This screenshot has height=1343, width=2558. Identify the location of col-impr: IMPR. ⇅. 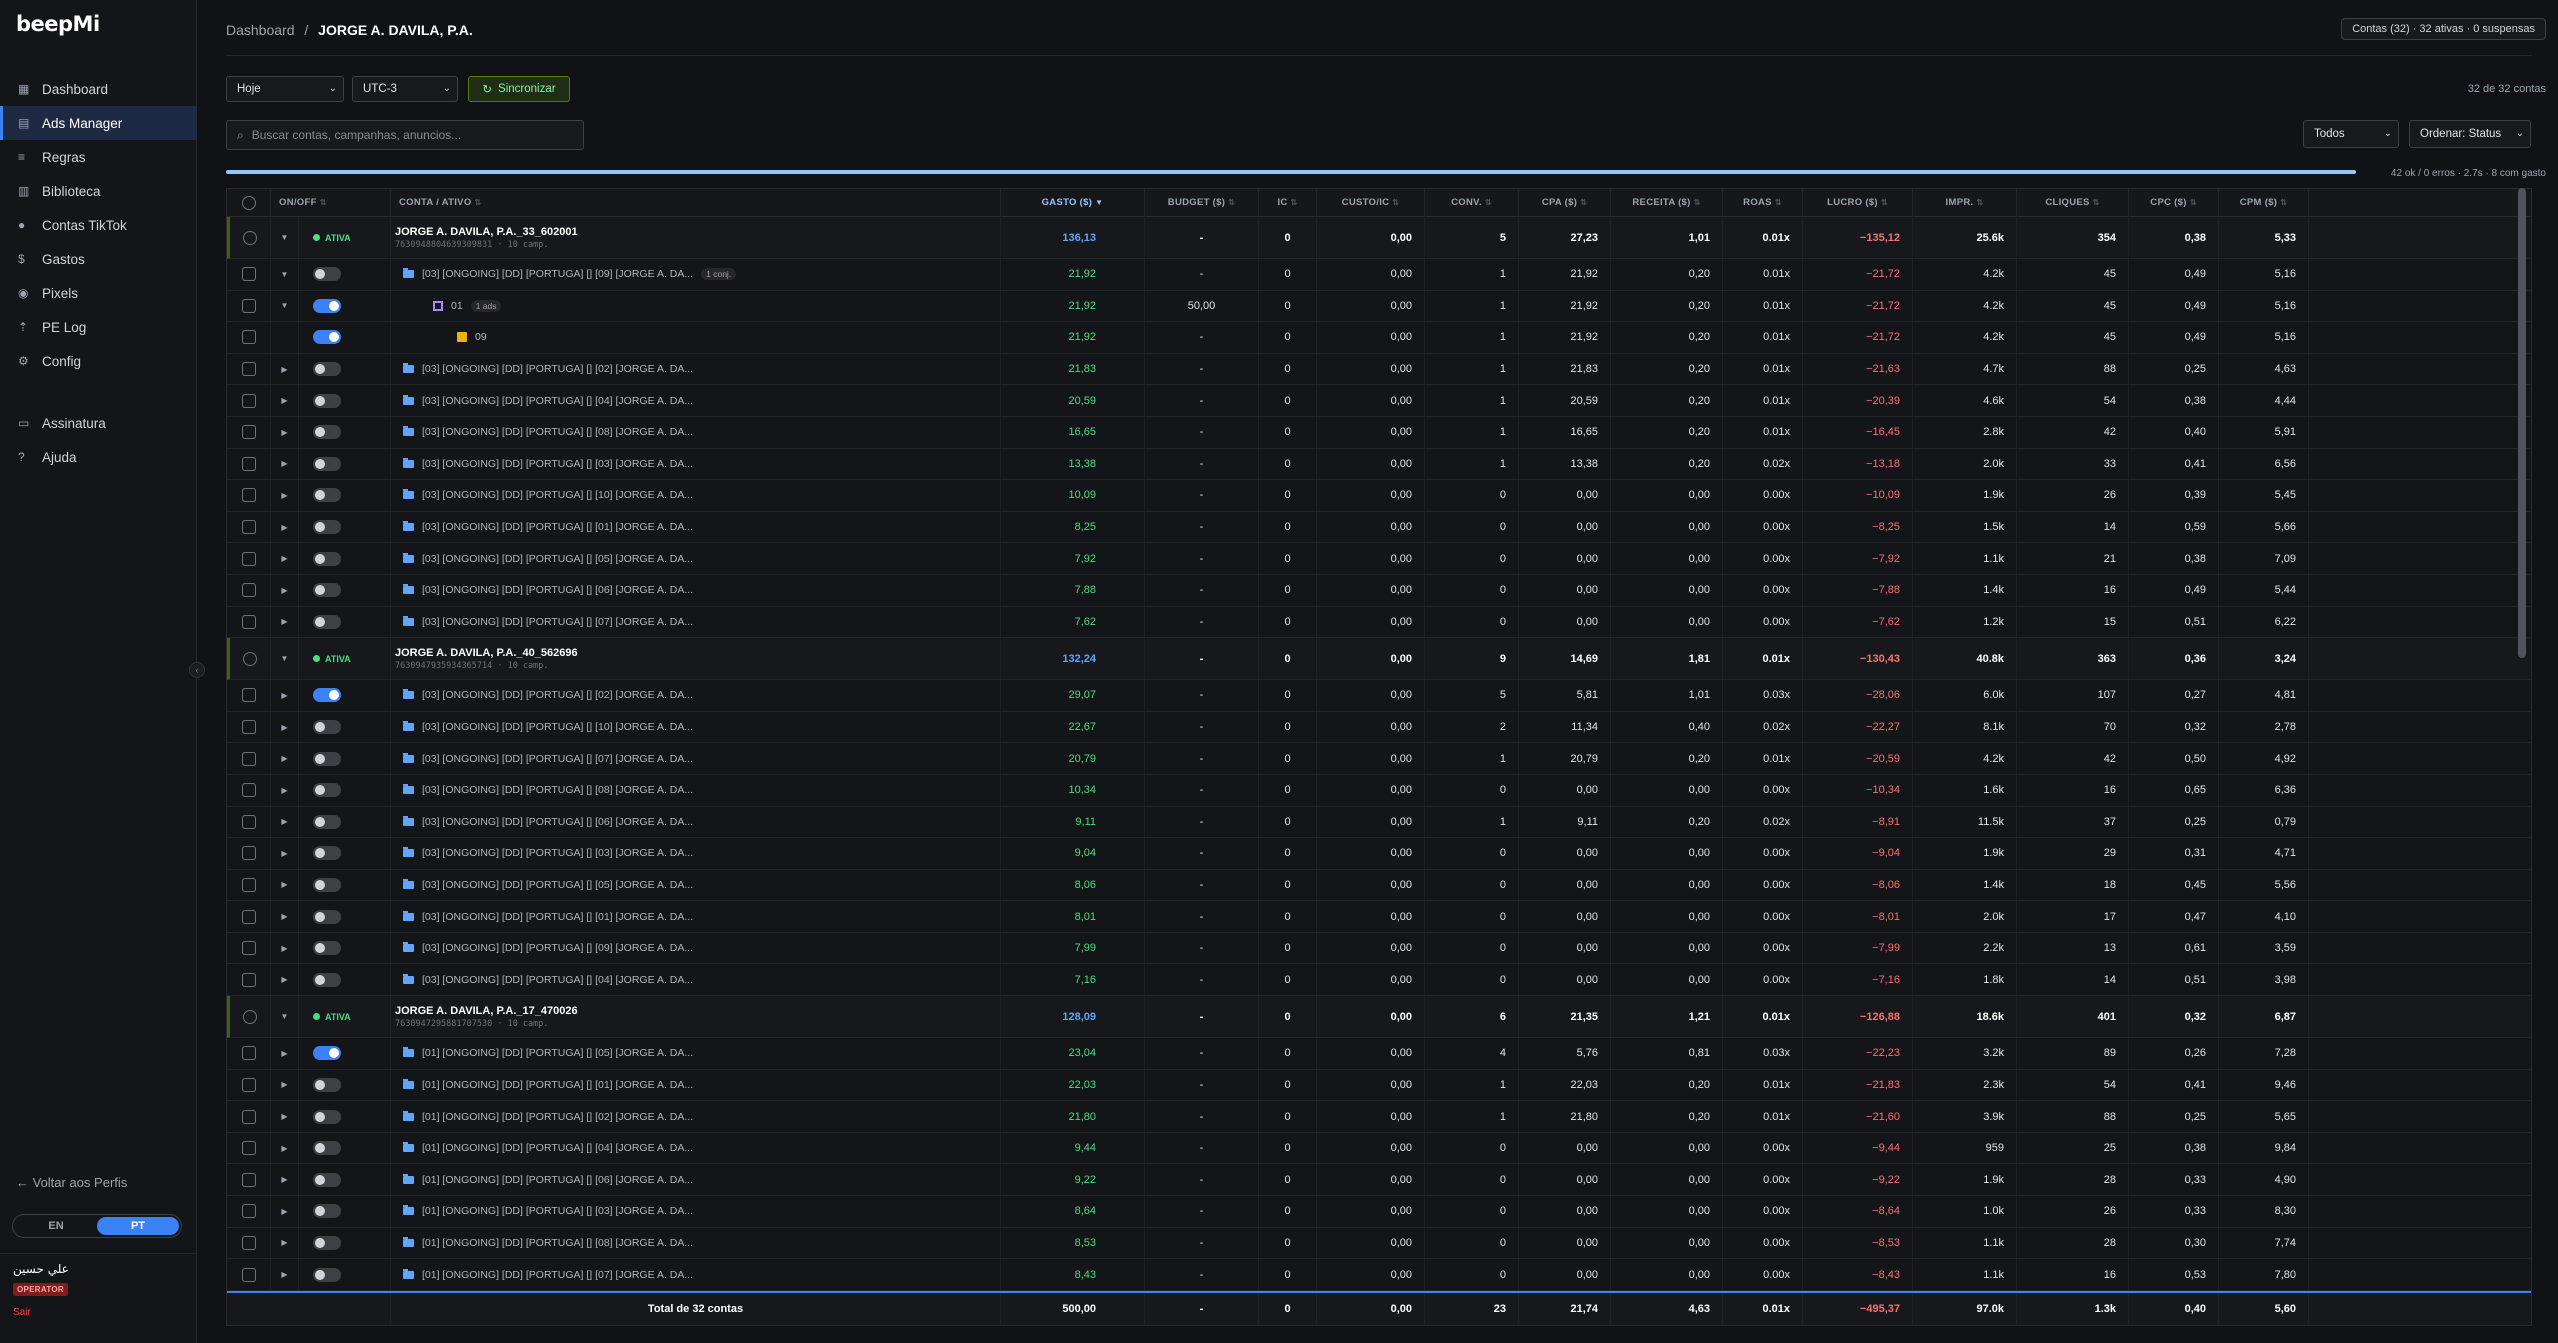
(1965, 202).